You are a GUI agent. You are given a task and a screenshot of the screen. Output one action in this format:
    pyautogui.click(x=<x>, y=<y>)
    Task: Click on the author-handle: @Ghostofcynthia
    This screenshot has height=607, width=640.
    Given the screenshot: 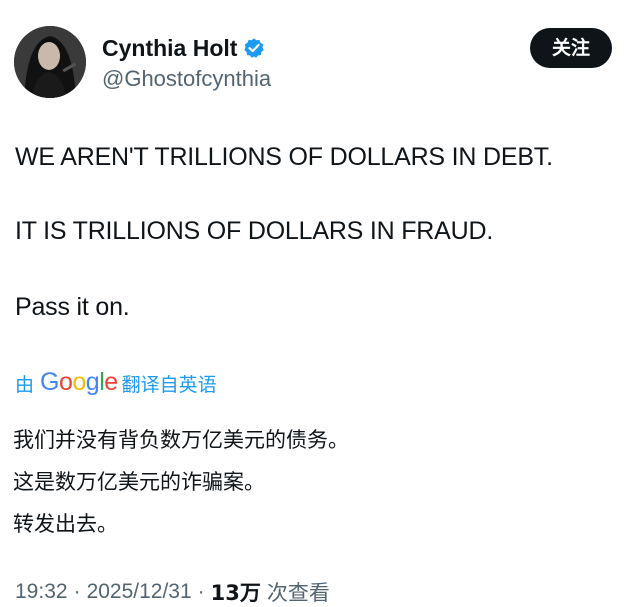 What is the action you would take?
    pyautogui.click(x=186, y=79)
    